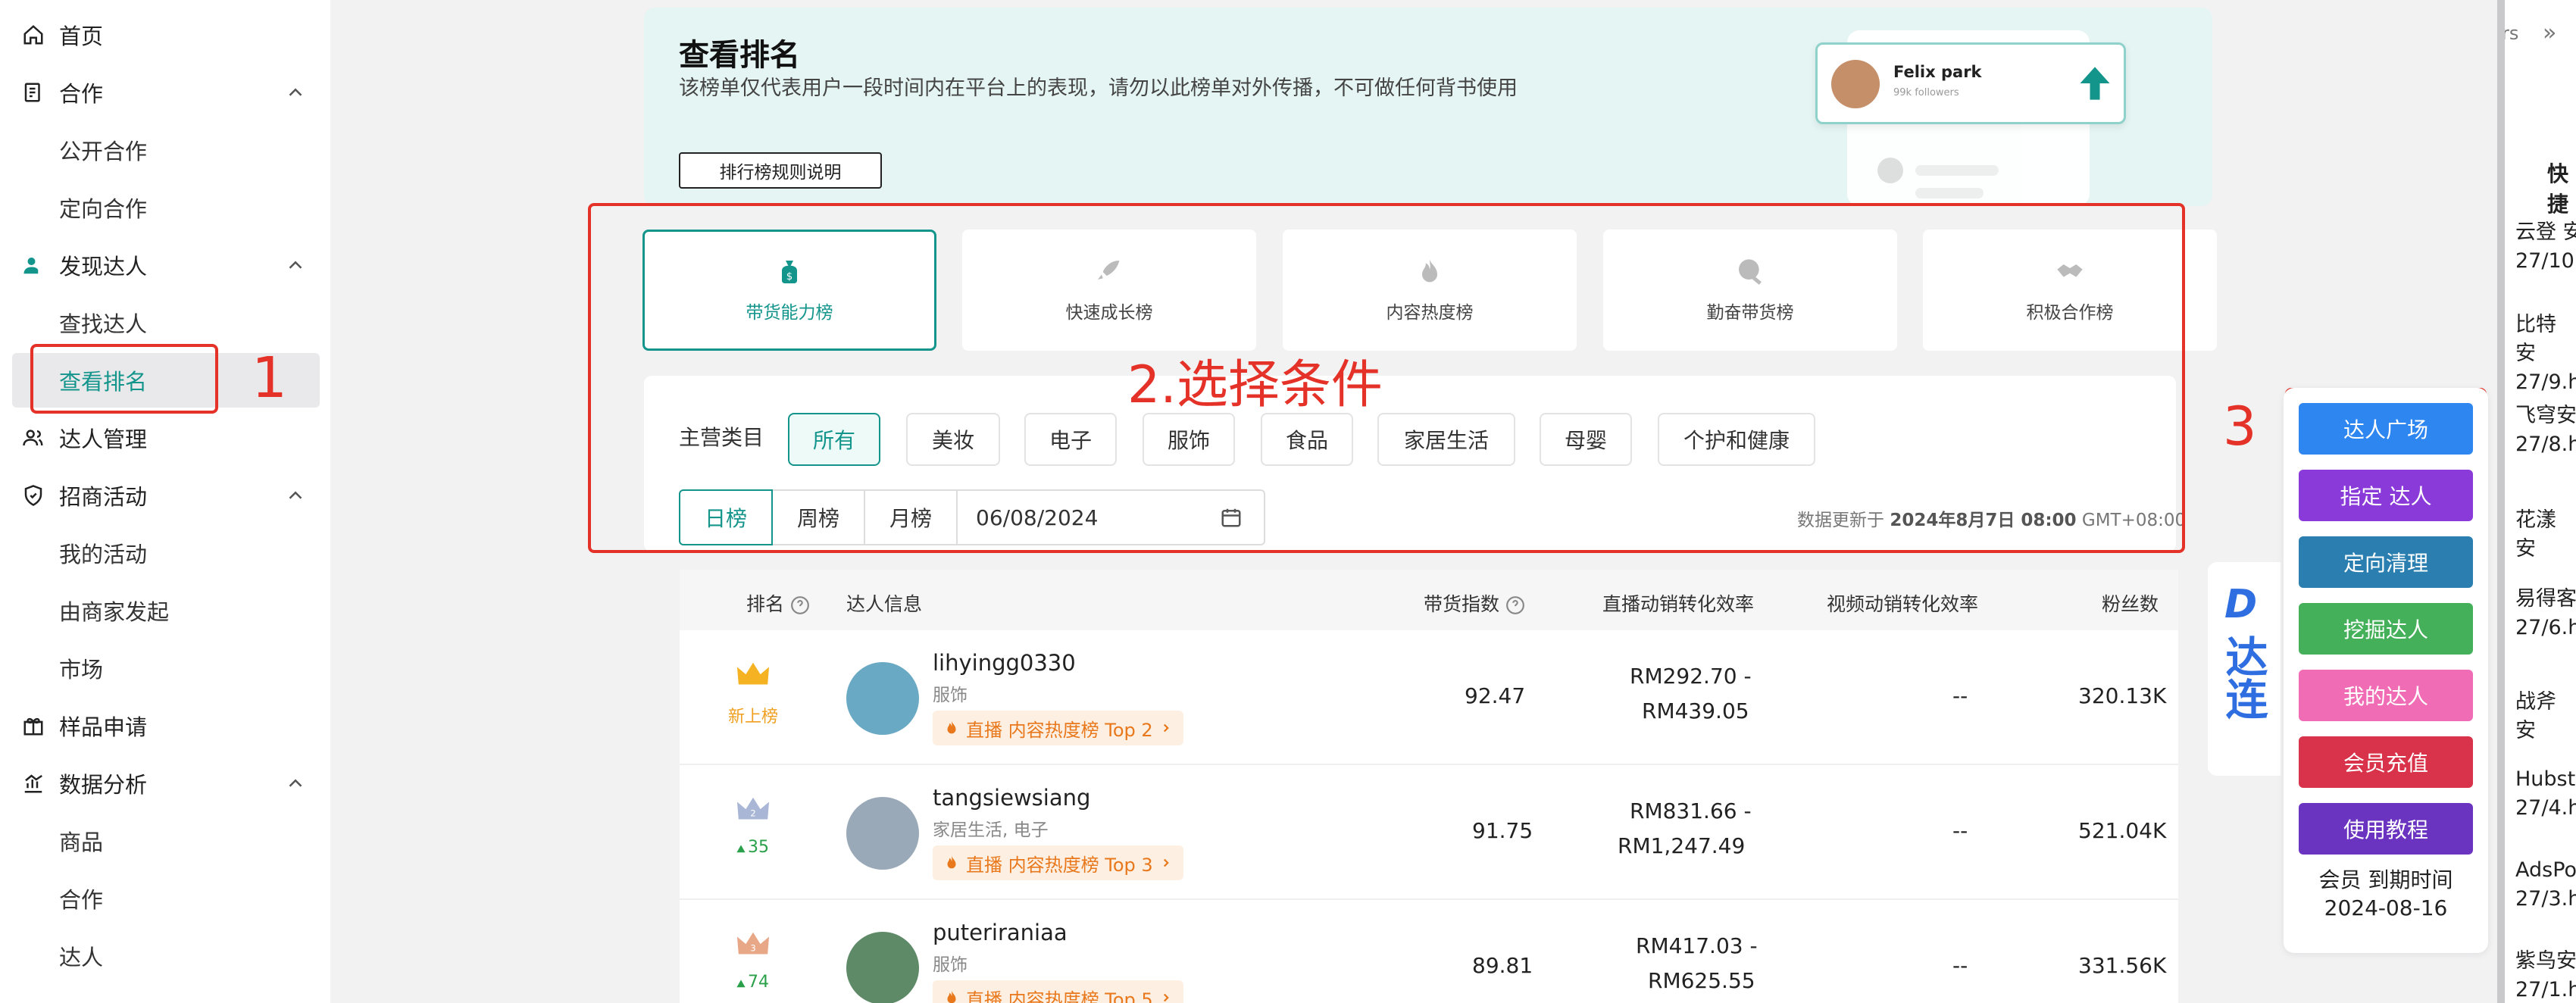 The width and height of the screenshot is (2576, 1003). What do you see at coordinates (780, 170) in the screenshot?
I see `rules-button: 排行榜规则说明` at bounding box center [780, 170].